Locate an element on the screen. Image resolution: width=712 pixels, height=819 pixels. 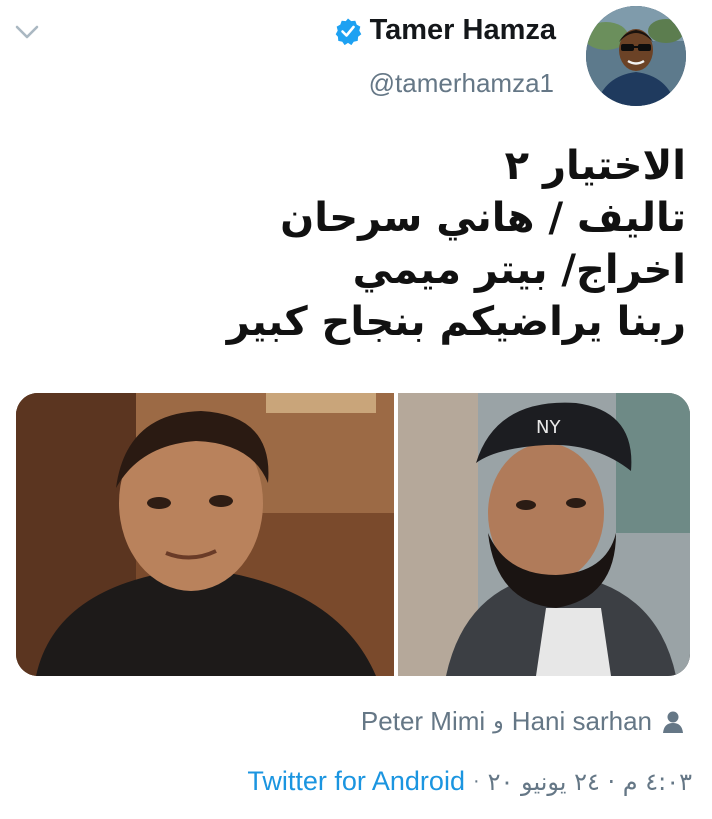
avatar is located at coordinates (636, 56).